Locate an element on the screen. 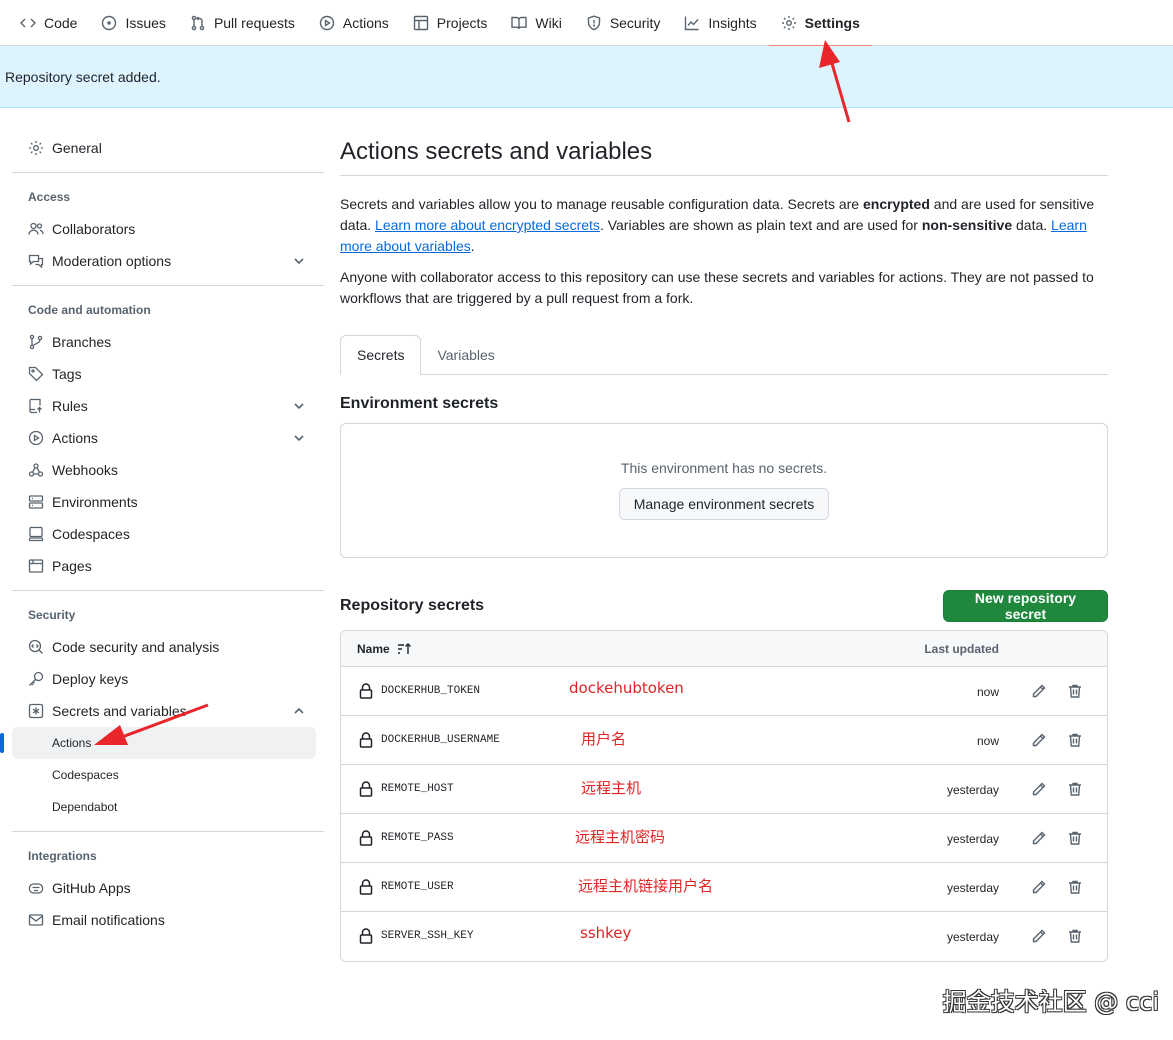 Image resolution: width=1173 pixels, height=1040 pixels. nav-issues: Issues is located at coordinates (133, 23).